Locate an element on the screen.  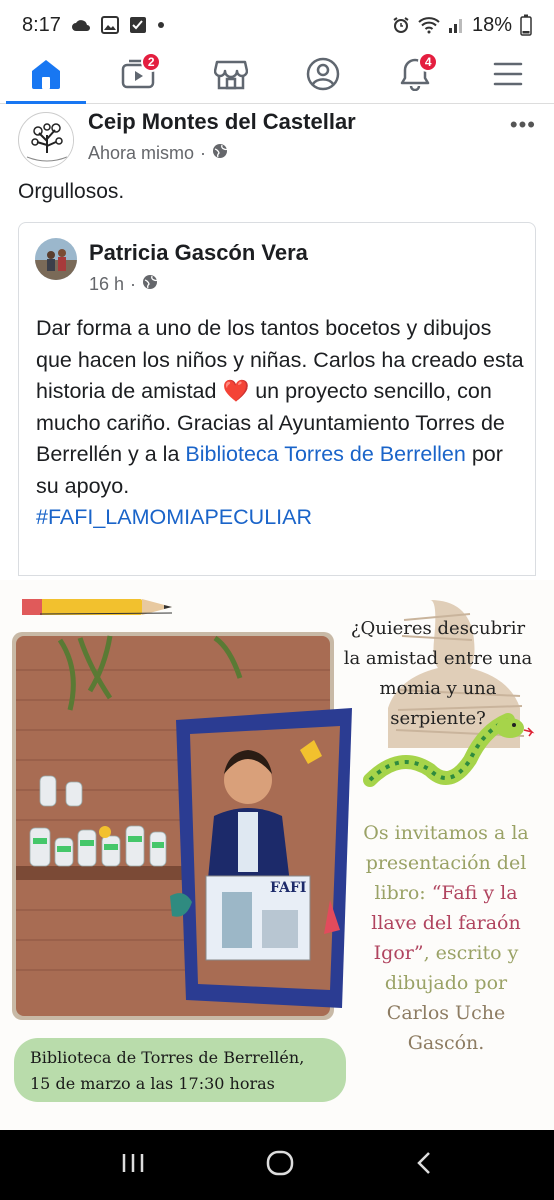
shared-author-name: Patricia Gascón Vera is located at coordinates (198, 253).